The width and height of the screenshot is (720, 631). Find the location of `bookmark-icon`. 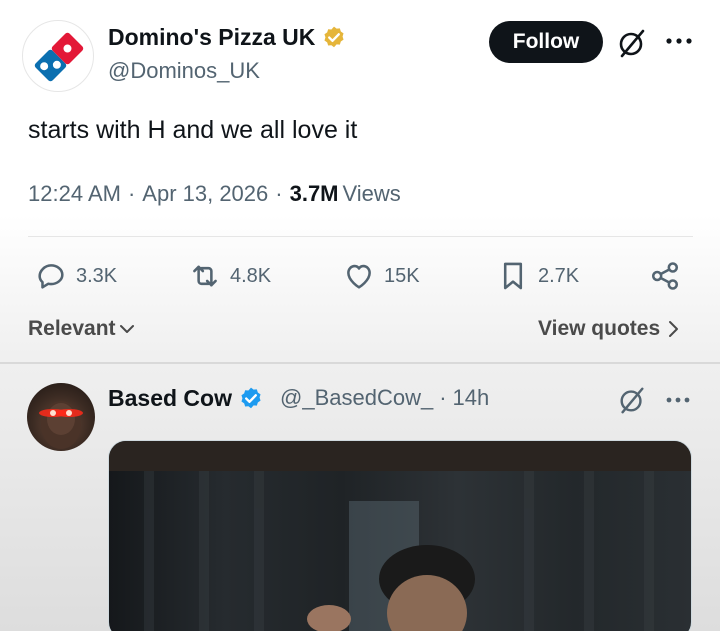

bookmark-icon is located at coordinates (513, 276).